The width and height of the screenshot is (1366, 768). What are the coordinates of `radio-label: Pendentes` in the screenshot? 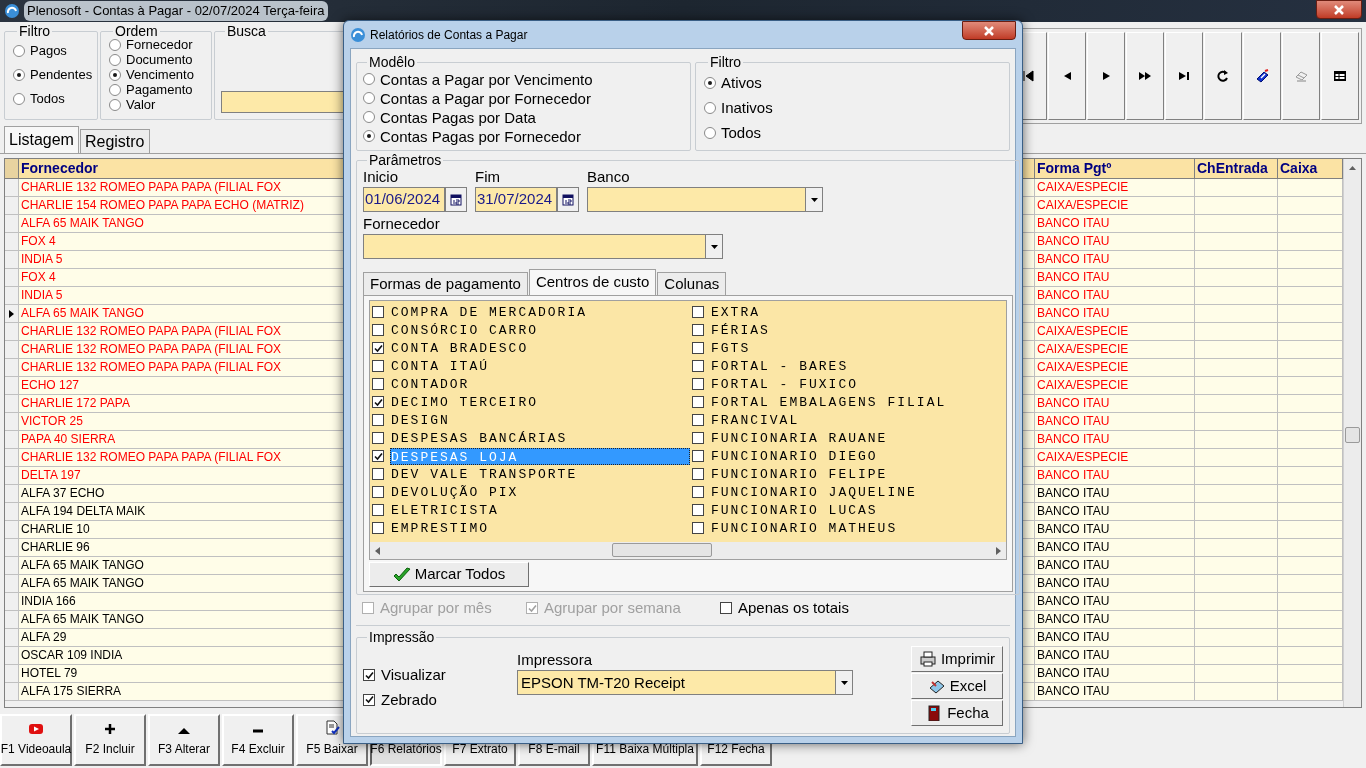 It's located at (61, 74).